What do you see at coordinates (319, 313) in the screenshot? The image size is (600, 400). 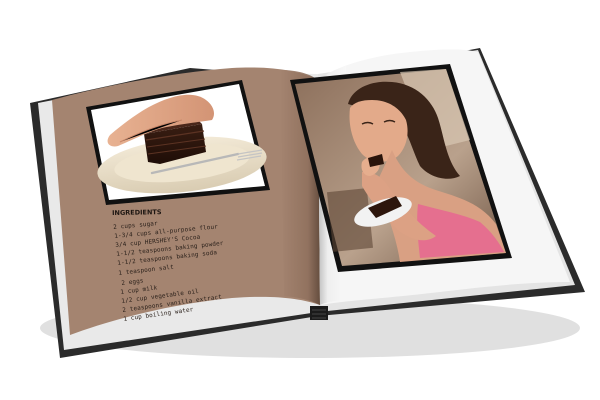 I see `bookmark-ribbon` at bounding box center [319, 313].